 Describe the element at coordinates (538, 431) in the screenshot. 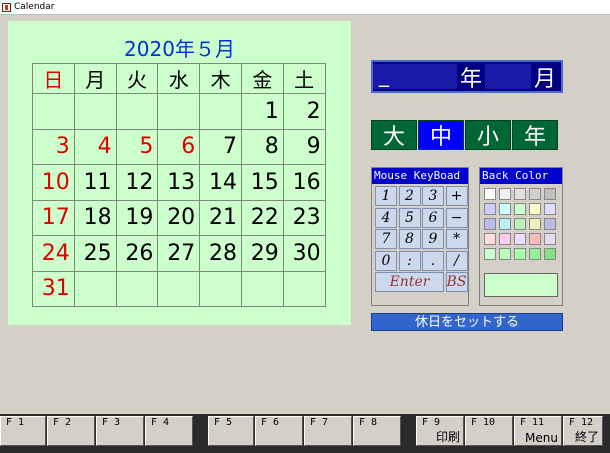

I see `function-key-f11: F 11 Menu` at that location.